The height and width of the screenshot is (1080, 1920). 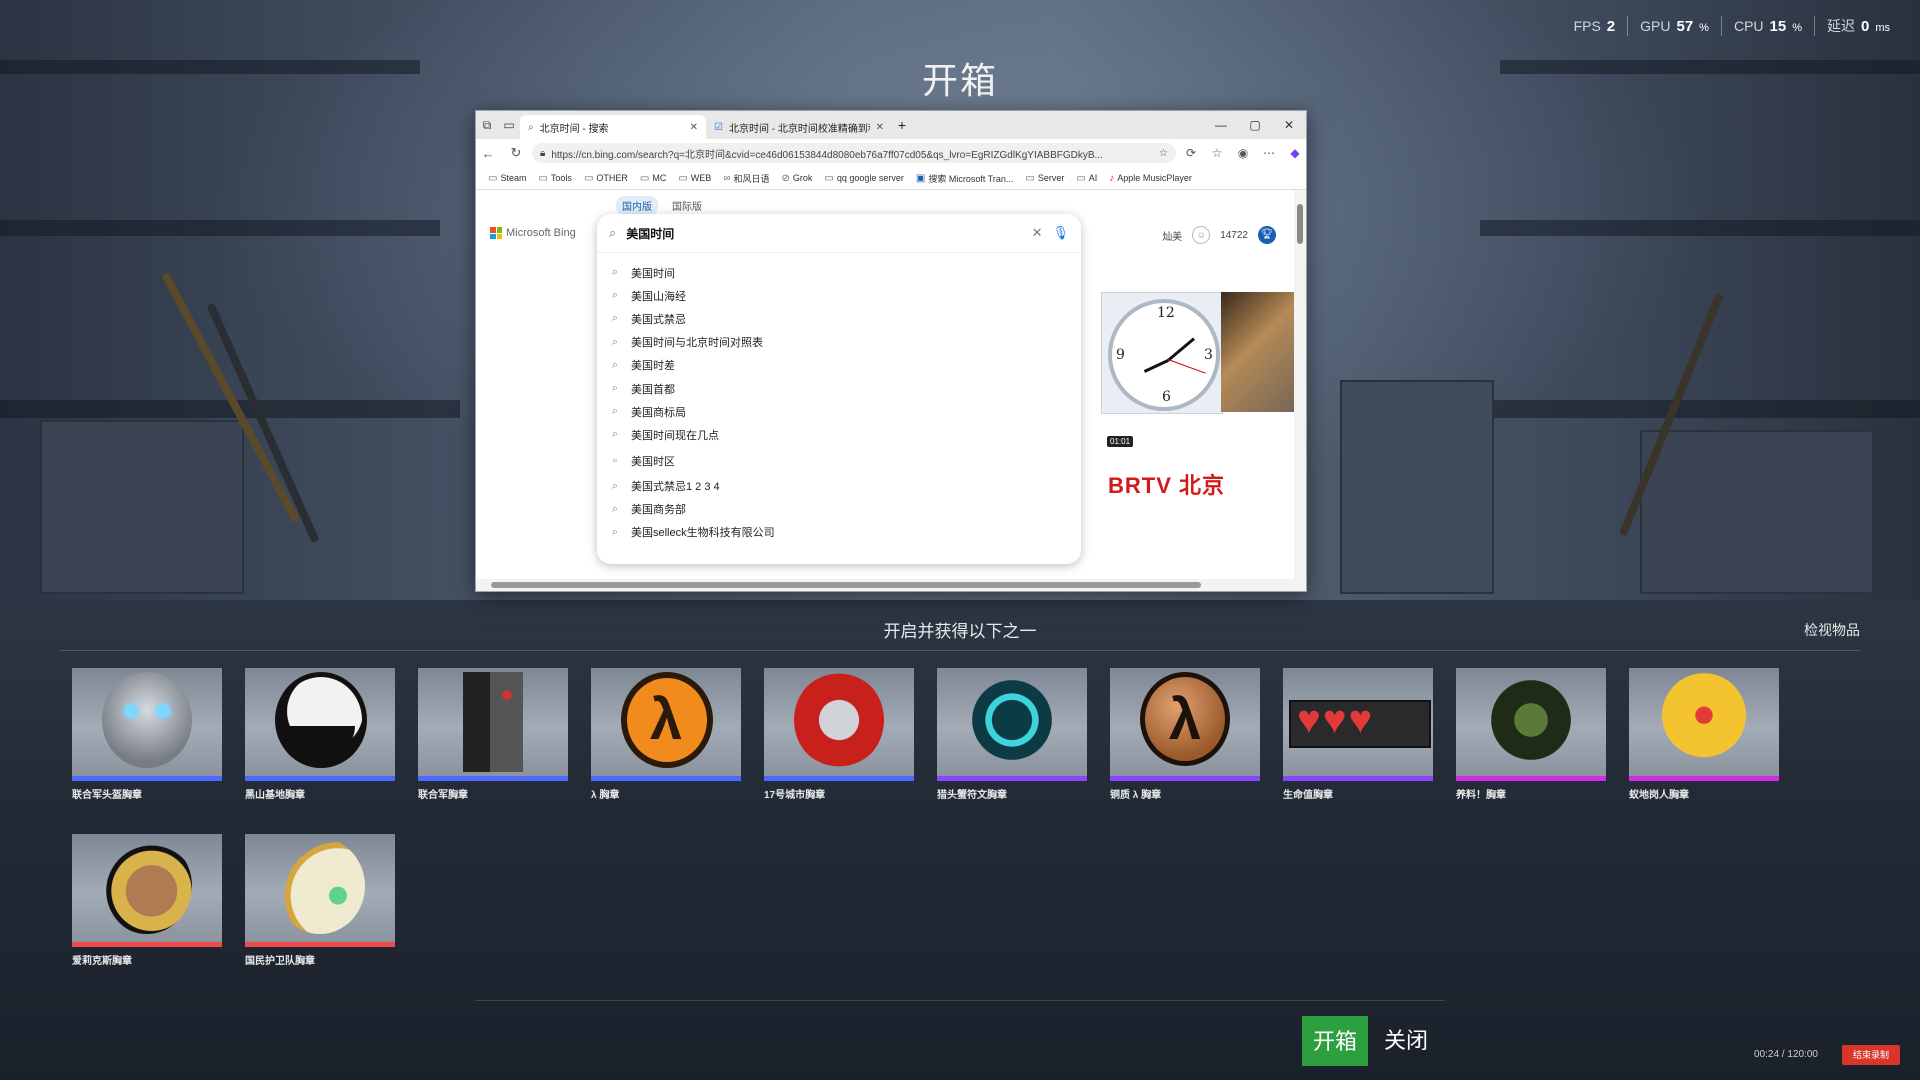 What do you see at coordinates (320, 900) in the screenshot?
I see `item-card: 国民护卫队胸章` at bounding box center [320, 900].